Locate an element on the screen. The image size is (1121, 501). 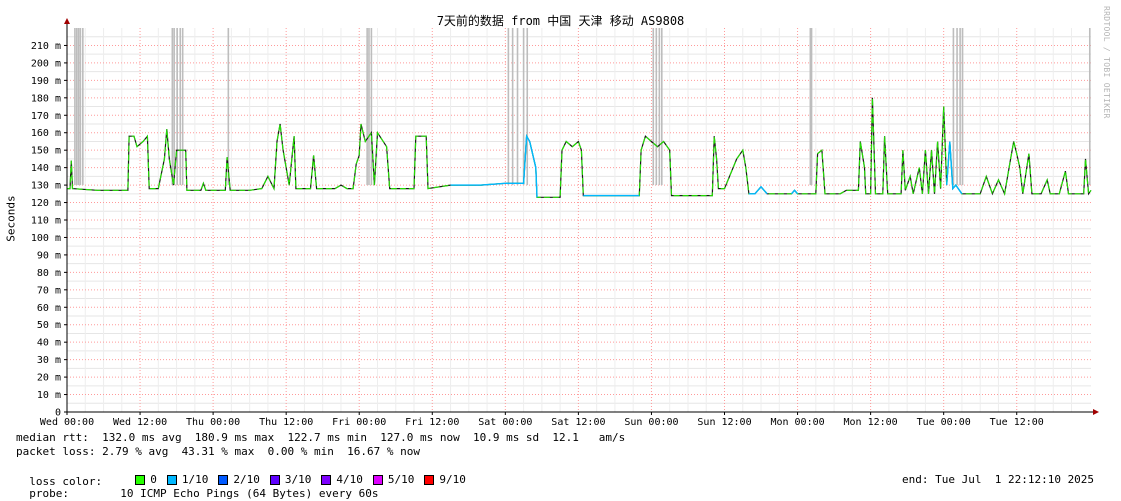
y-tick-label: 10 m is located at coordinates (49, 395).